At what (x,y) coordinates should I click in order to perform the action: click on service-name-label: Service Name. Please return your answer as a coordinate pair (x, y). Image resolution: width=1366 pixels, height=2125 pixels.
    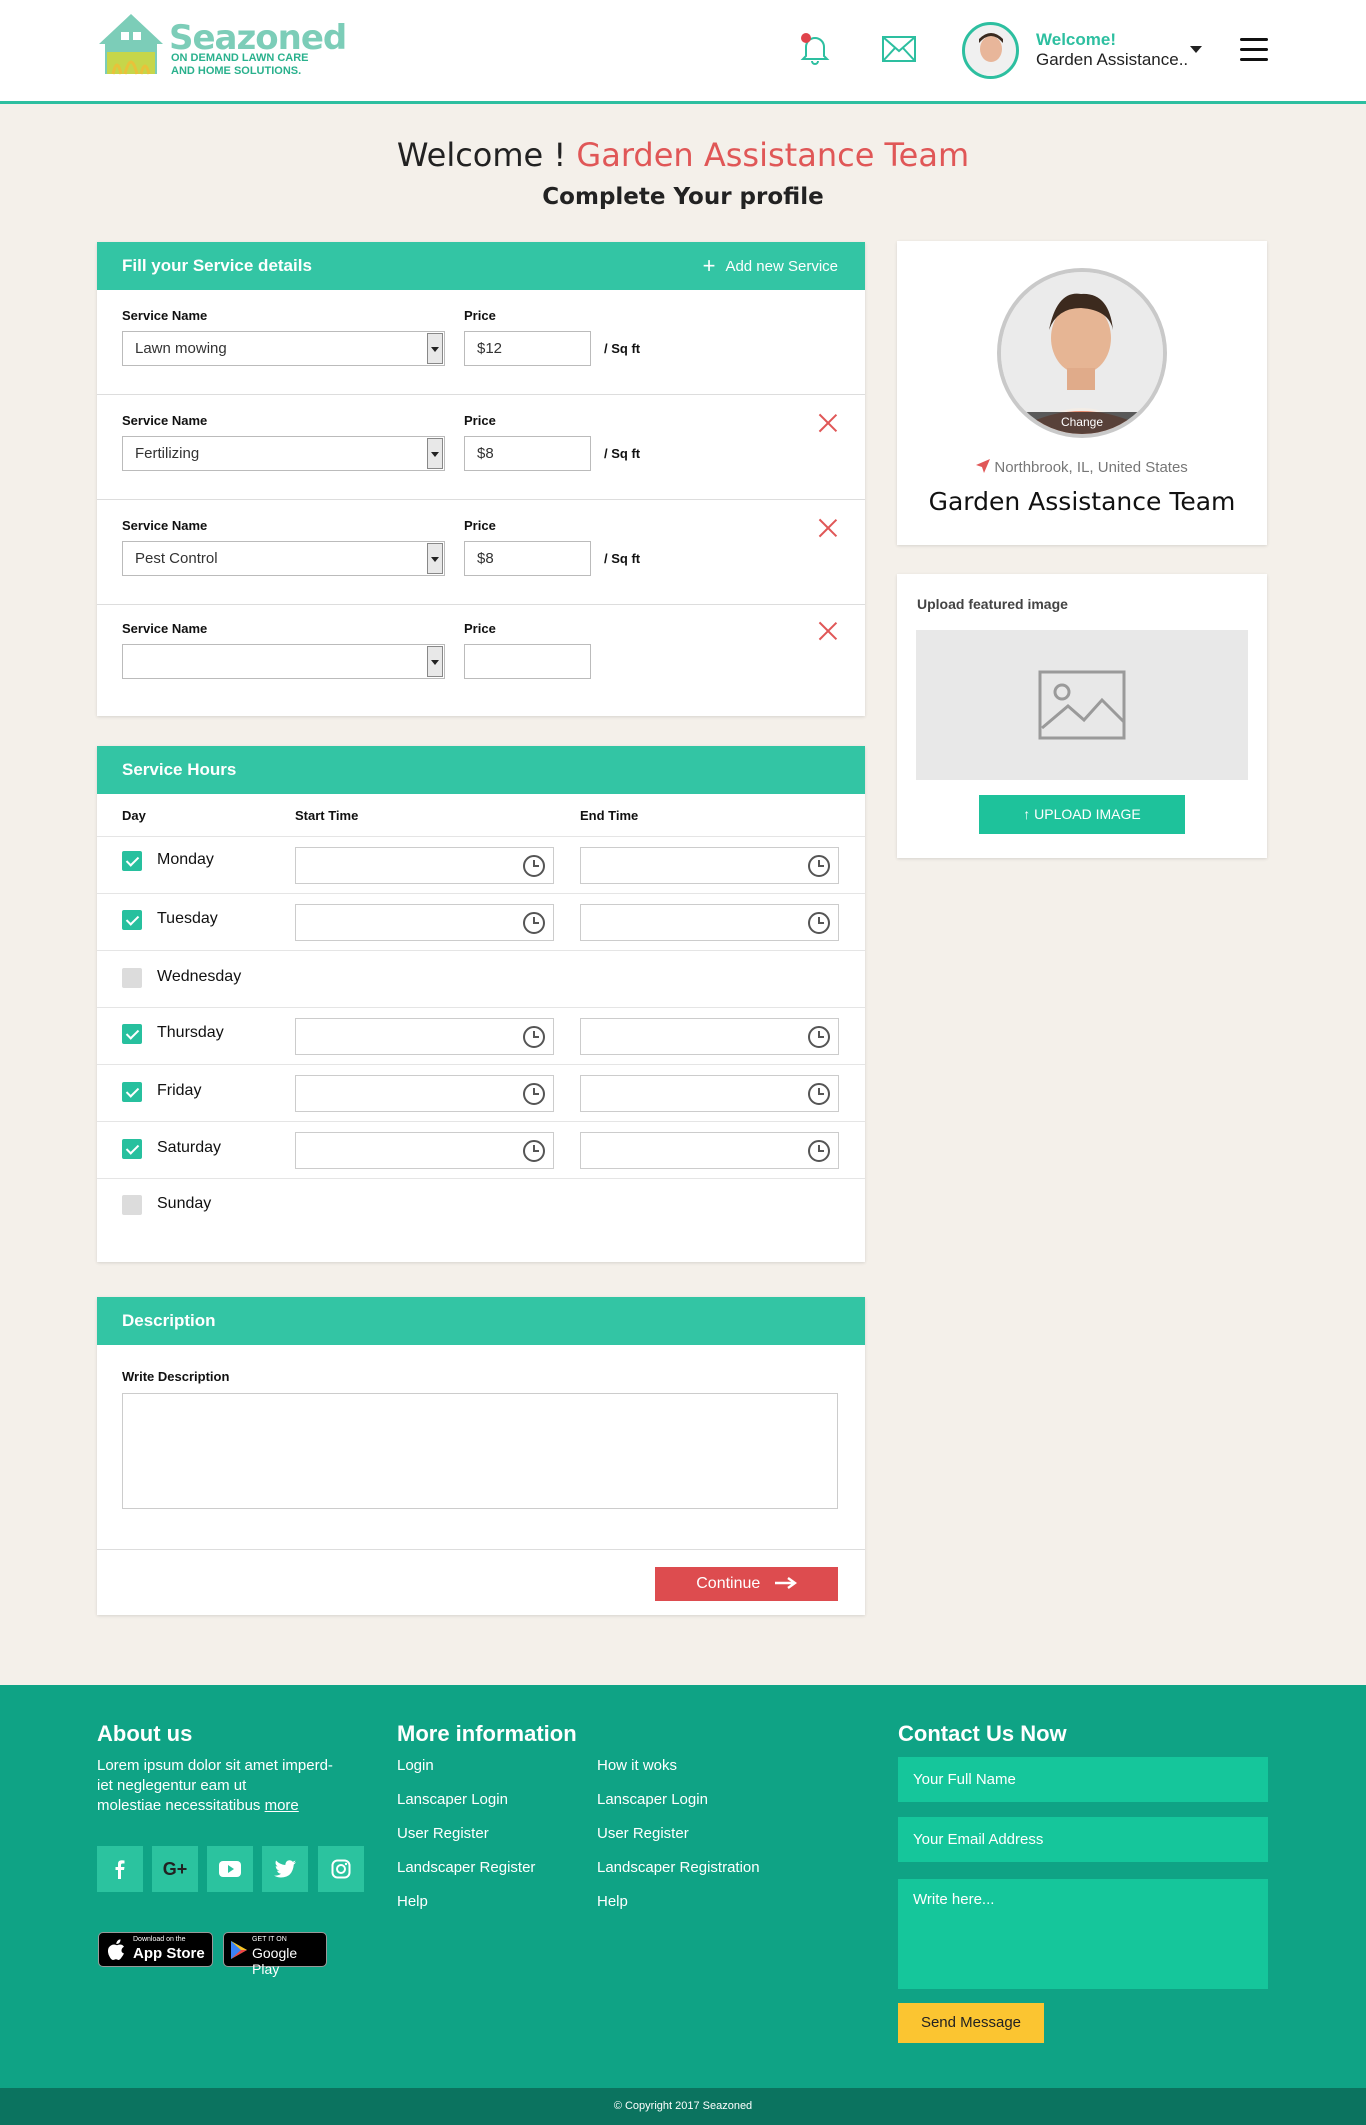
    Looking at the image, I should click on (165, 525).